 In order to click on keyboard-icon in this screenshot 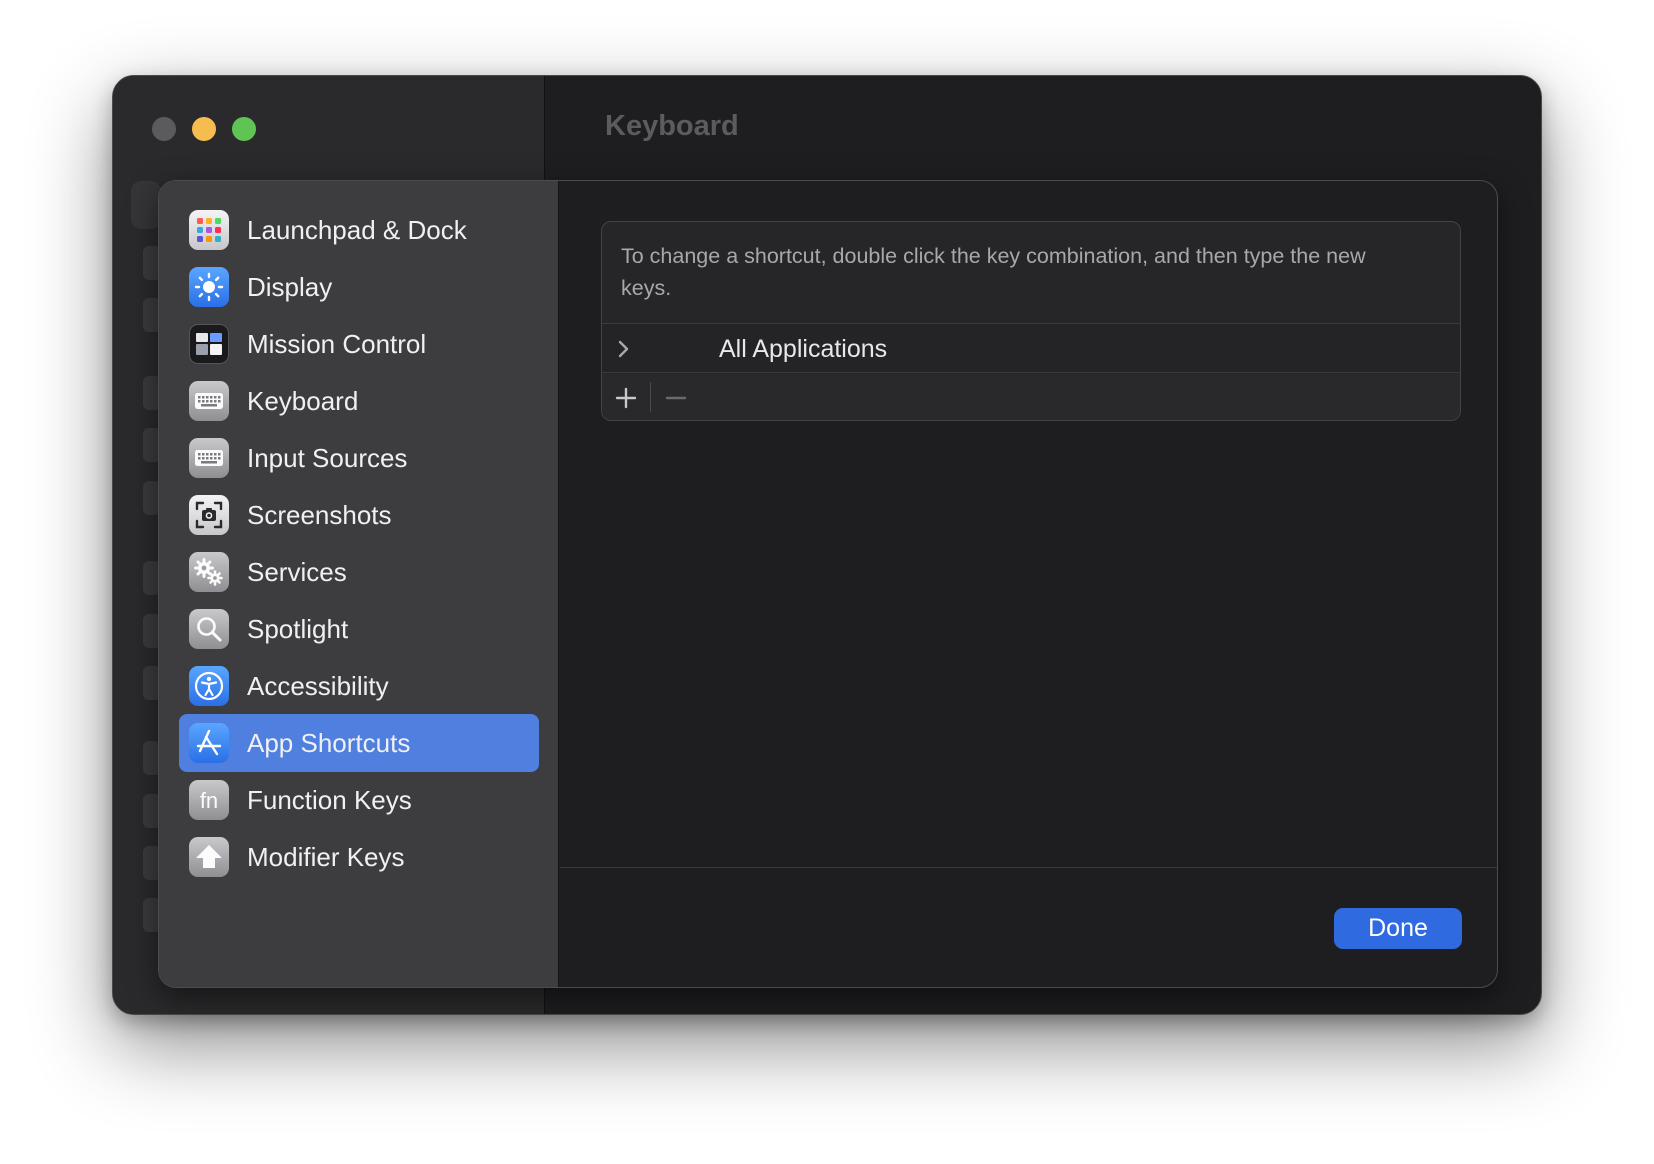, I will do `click(209, 401)`.